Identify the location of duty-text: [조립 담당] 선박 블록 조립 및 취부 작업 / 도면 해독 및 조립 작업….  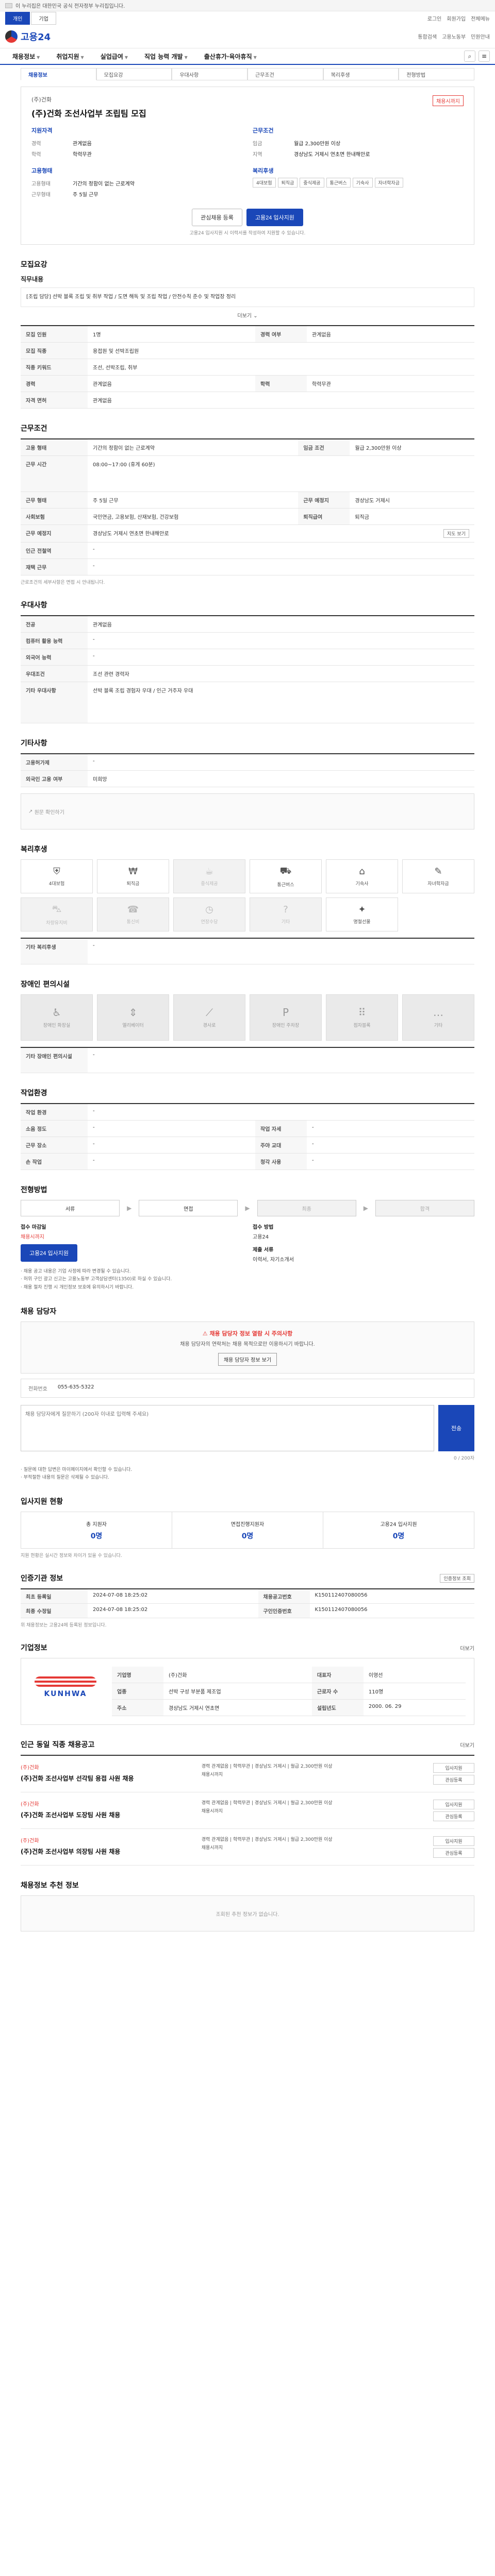
(131, 297).